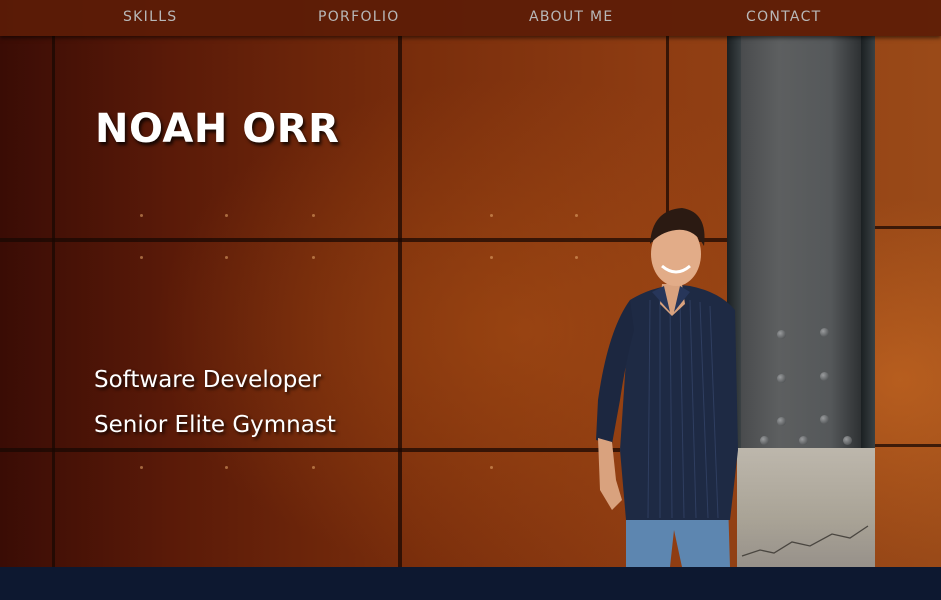  What do you see at coordinates (470, 18) in the screenshot?
I see `top-navbar: SKILLS PORFOLIO ABOUT ME CONTACT` at bounding box center [470, 18].